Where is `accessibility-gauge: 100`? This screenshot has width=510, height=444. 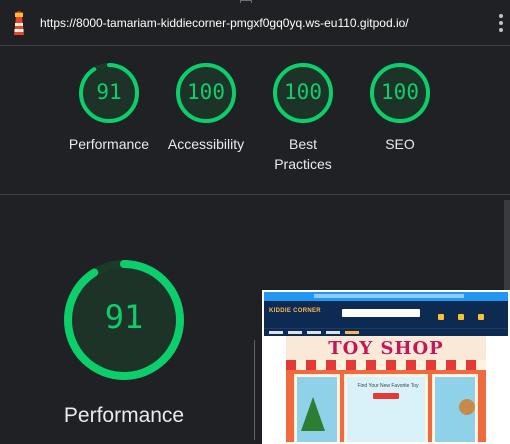 accessibility-gauge: 100 is located at coordinates (206, 93).